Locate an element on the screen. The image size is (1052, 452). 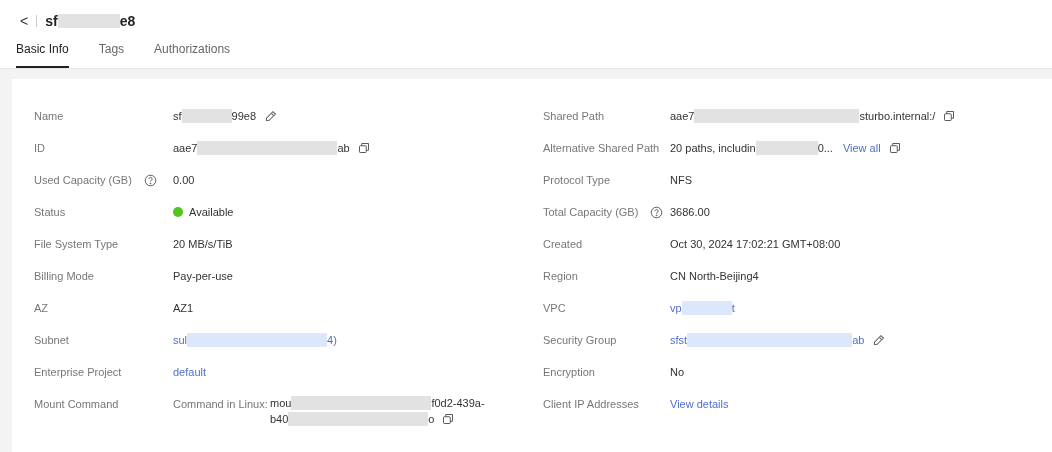
field-label: Encryption is located at coordinates (569, 372).